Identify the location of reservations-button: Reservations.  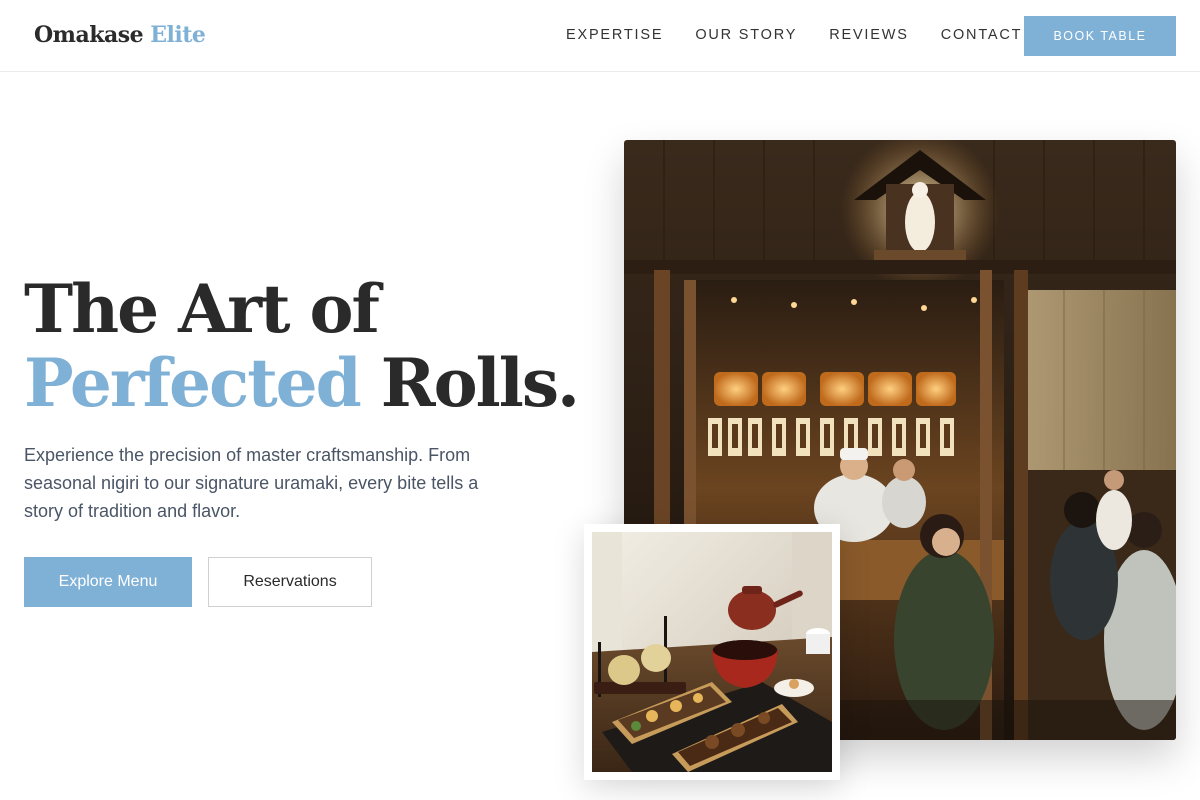
(290, 582).